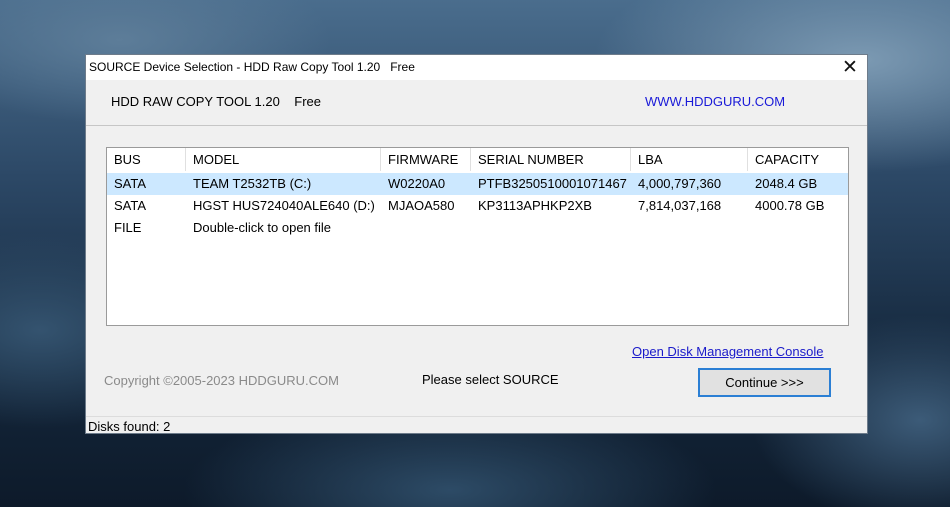 This screenshot has height=507, width=950. Describe the element at coordinates (146, 159) in the screenshot. I see `column-header-bus: BUS` at that location.